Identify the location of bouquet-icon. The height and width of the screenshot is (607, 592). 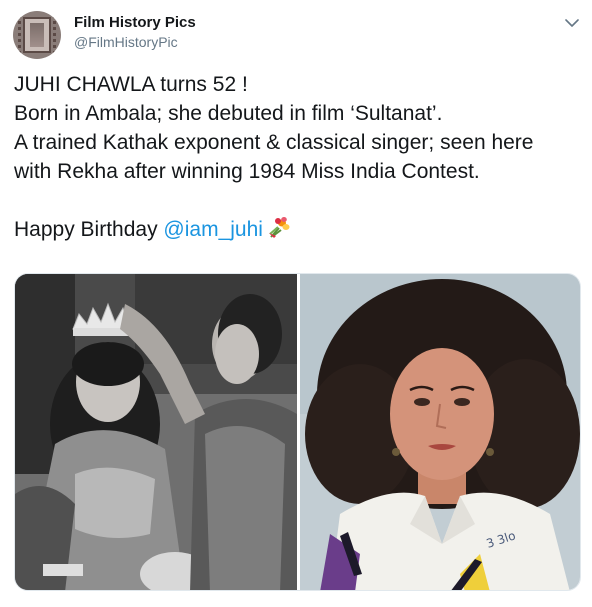
(279, 232).